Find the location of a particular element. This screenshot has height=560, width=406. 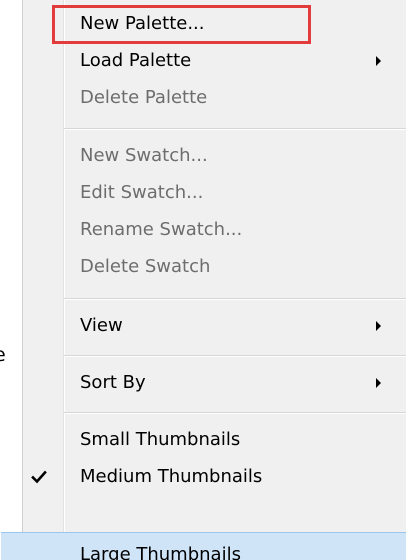

menu-item-large-thumbnails: Large Thumbnails is located at coordinates (203, 546).